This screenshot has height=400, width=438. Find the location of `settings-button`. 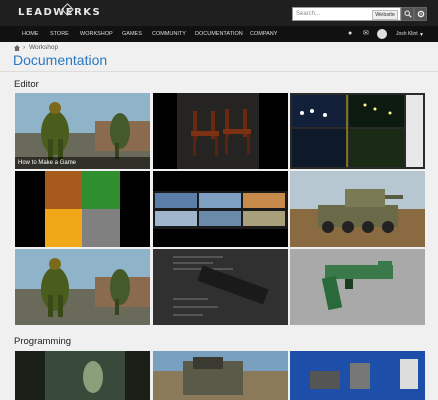

settings-button is located at coordinates (420, 14).